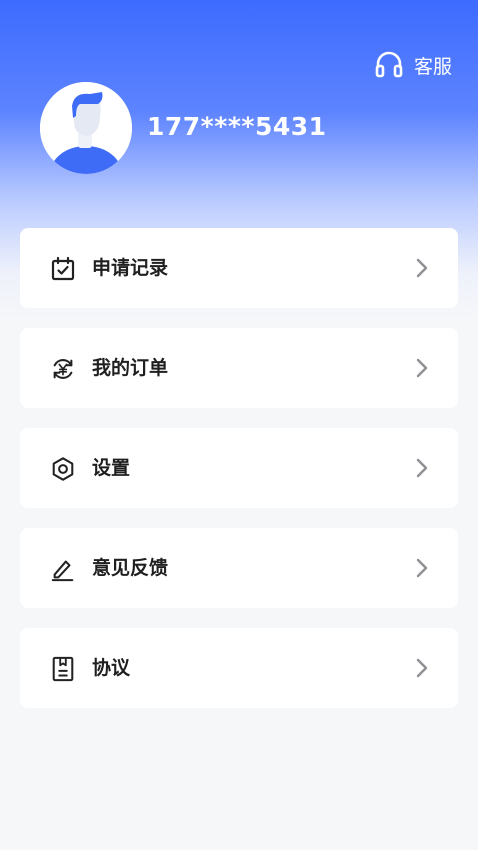 This screenshot has height=850, width=478. What do you see at coordinates (239, 568) in the screenshot?
I see `menu-item-feedback: 意见反馈` at bounding box center [239, 568].